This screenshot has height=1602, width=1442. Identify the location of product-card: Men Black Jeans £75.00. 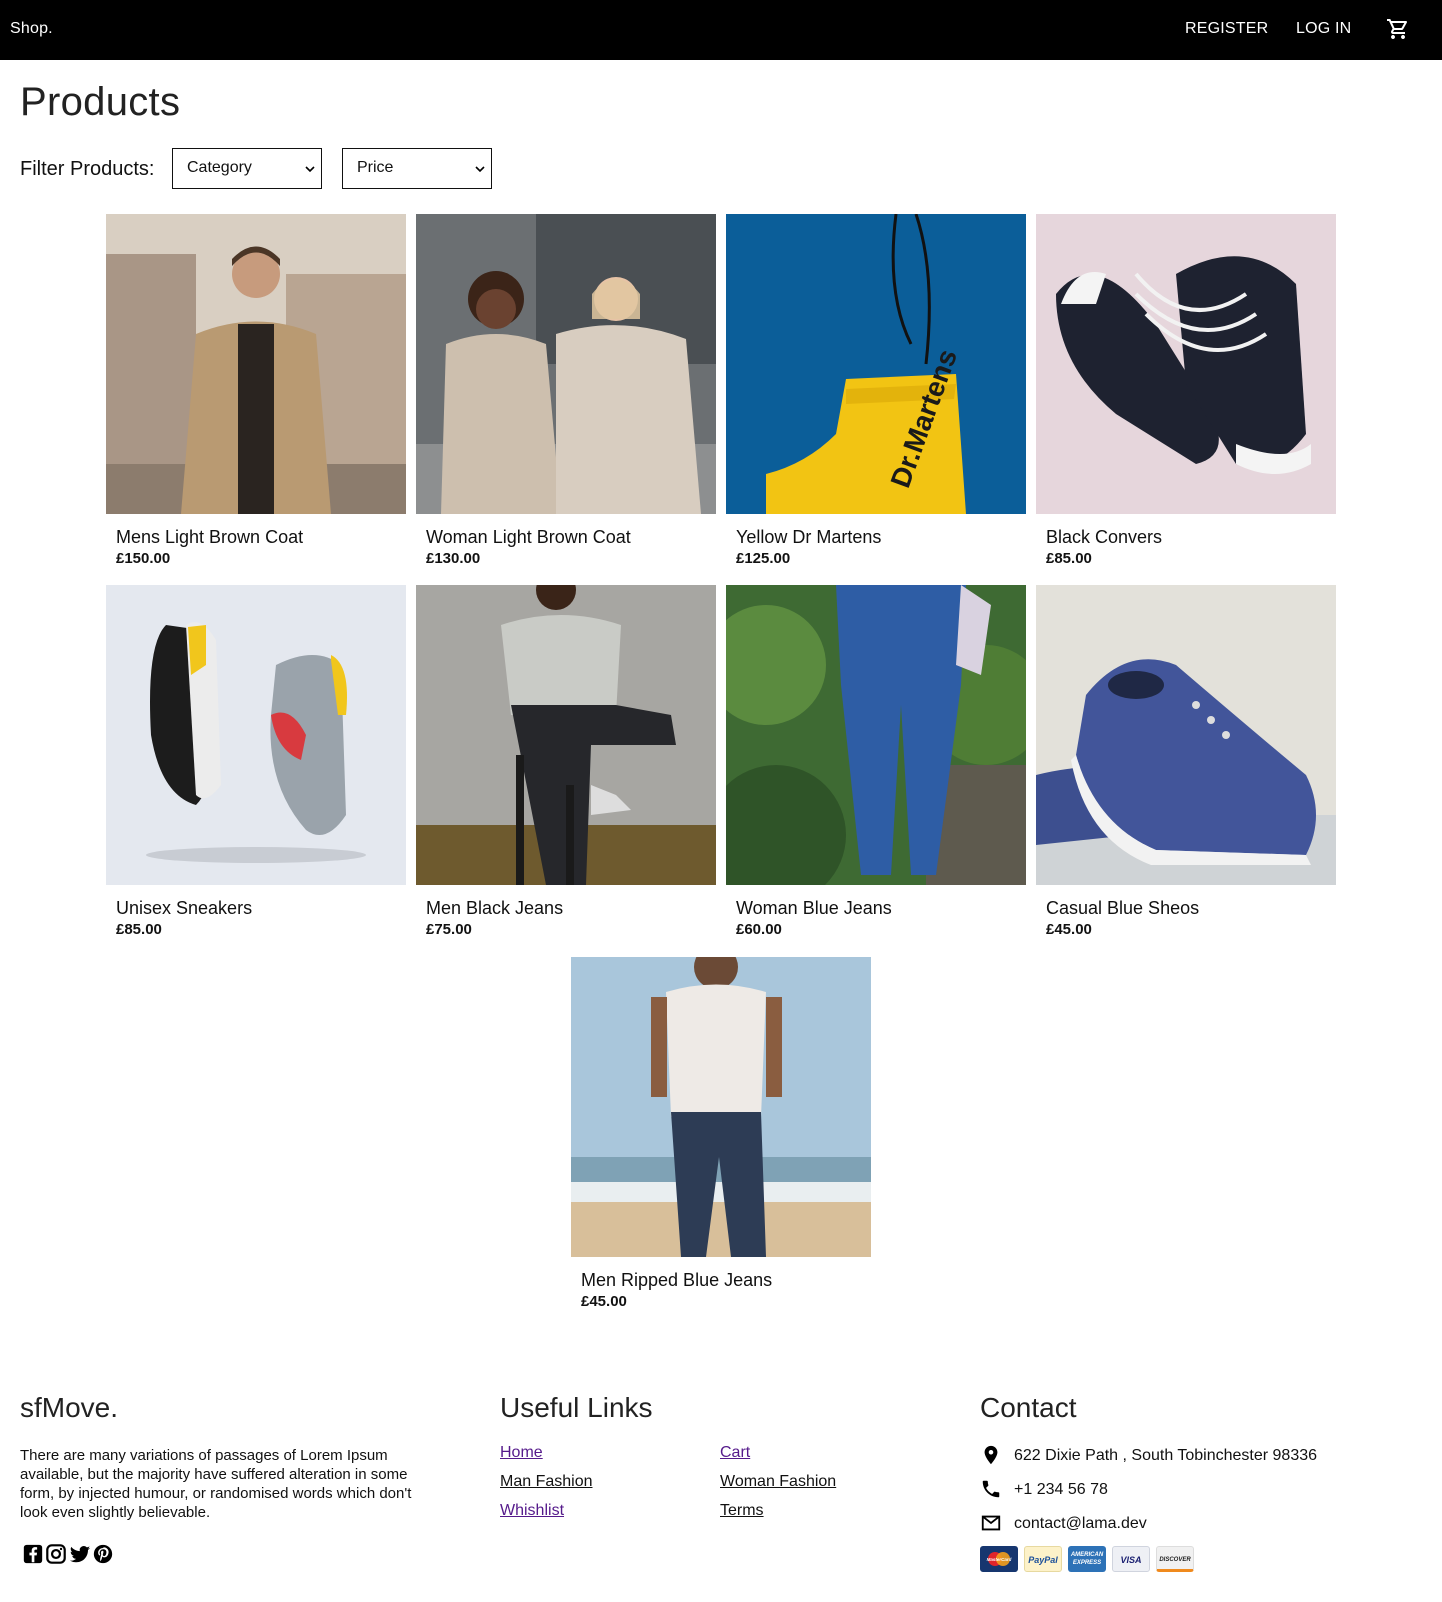
(566, 770).